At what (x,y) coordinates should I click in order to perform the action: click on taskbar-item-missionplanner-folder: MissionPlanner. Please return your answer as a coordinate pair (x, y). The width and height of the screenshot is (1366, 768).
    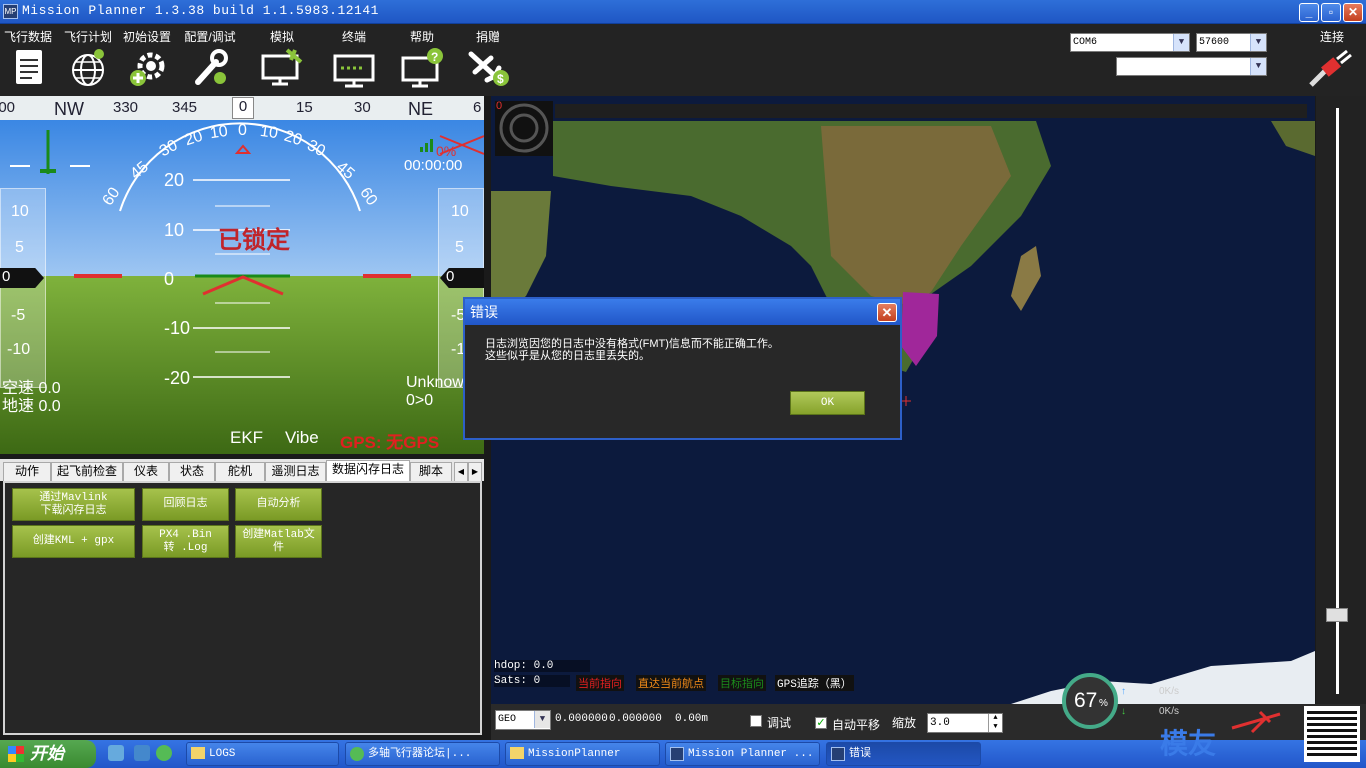
    Looking at the image, I should click on (582, 754).